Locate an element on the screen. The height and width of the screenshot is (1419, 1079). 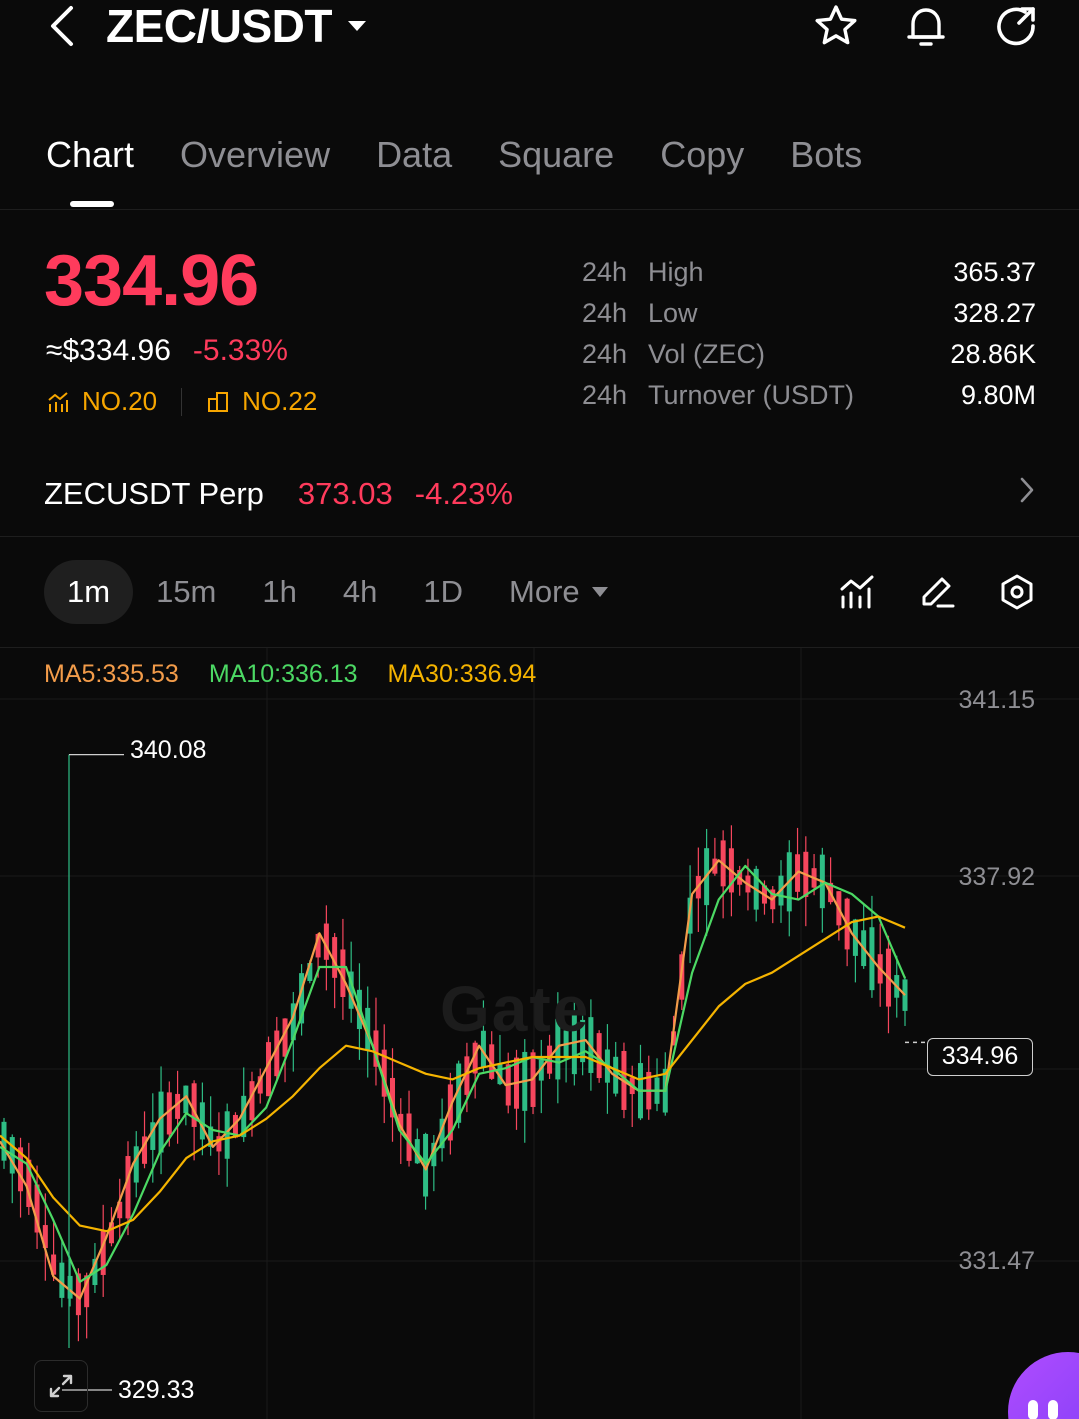
stat-label: Vol (ZEC) is located at coordinates (707, 354).